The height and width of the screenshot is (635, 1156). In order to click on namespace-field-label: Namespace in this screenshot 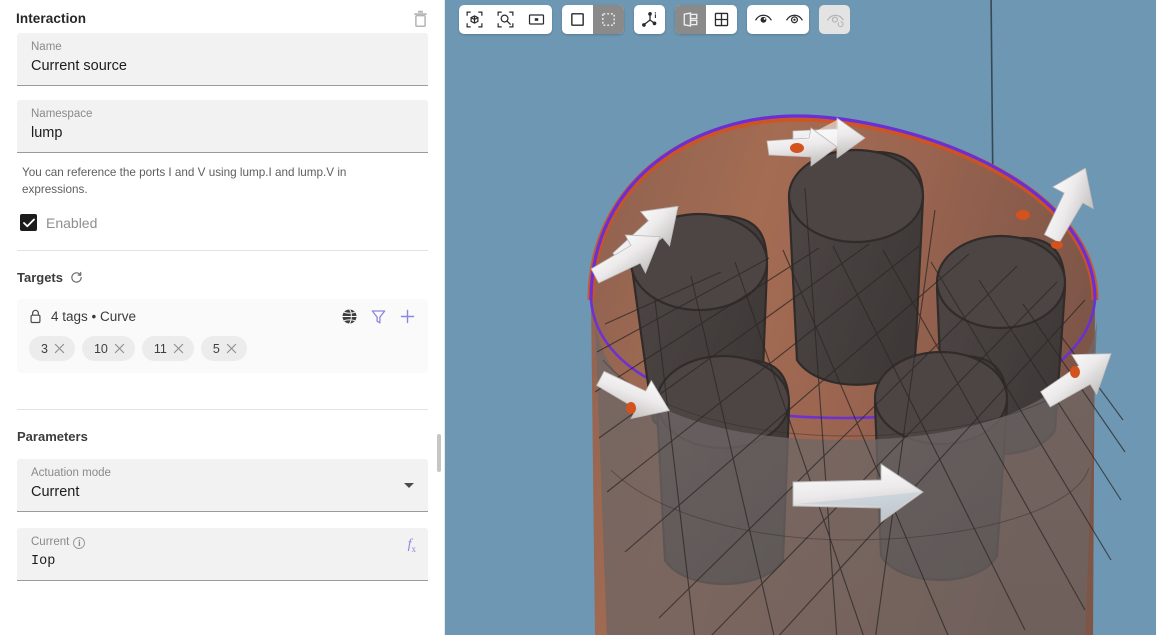, I will do `click(62, 114)`.